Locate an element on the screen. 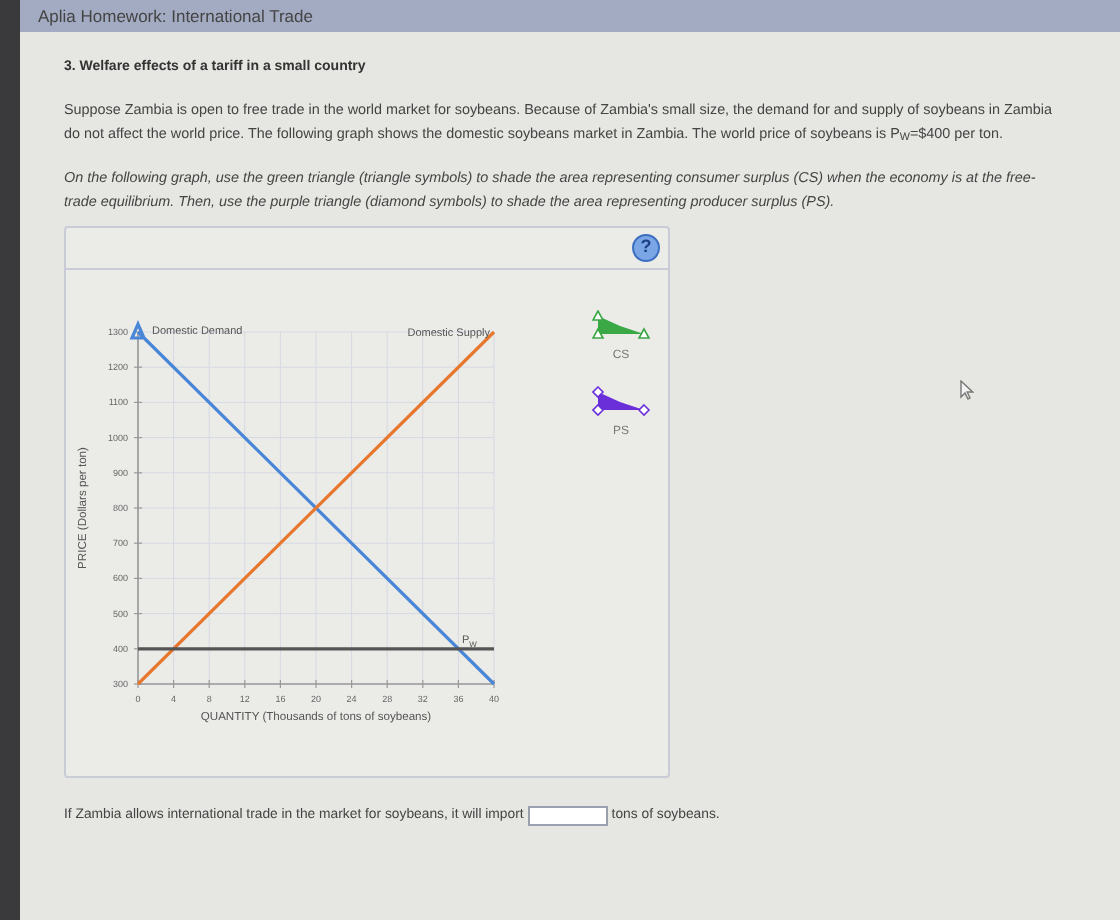 The height and width of the screenshot is (920, 1120). help-button: ? is located at coordinates (646, 247).